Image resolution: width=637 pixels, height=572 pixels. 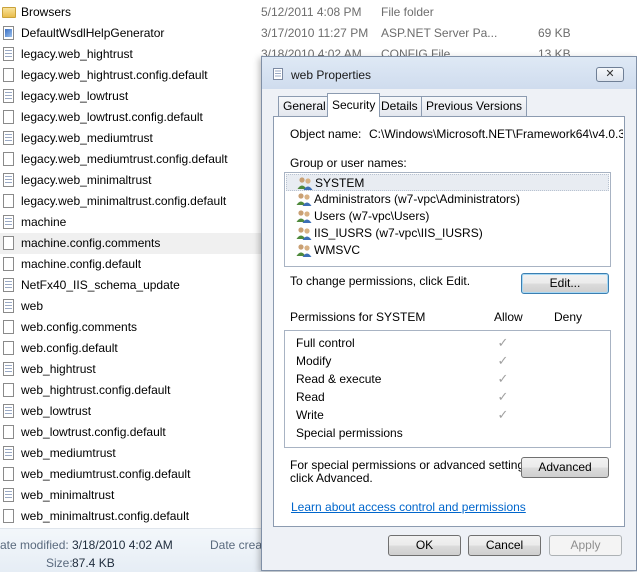 What do you see at coordinates (447, 182) in the screenshot?
I see `group-item: SYSTEM` at bounding box center [447, 182].